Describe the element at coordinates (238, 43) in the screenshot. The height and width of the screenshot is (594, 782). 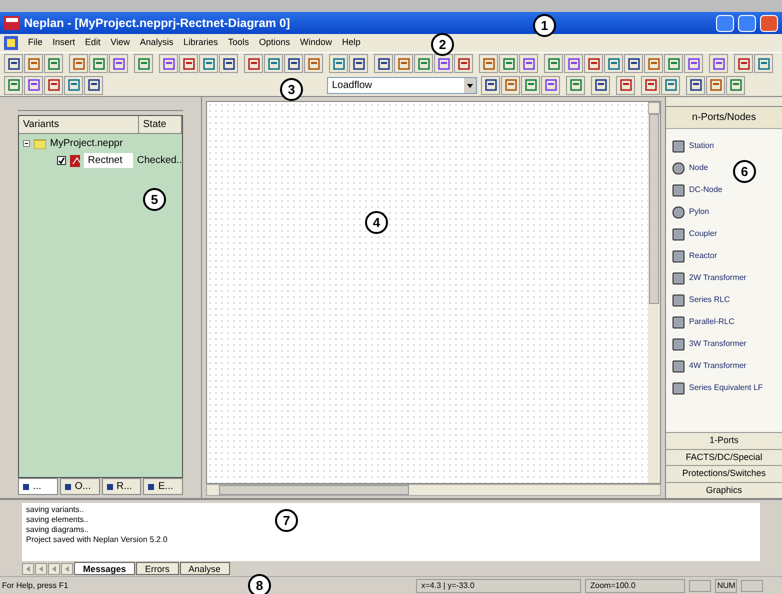
I see `menu-item: Tools` at that location.